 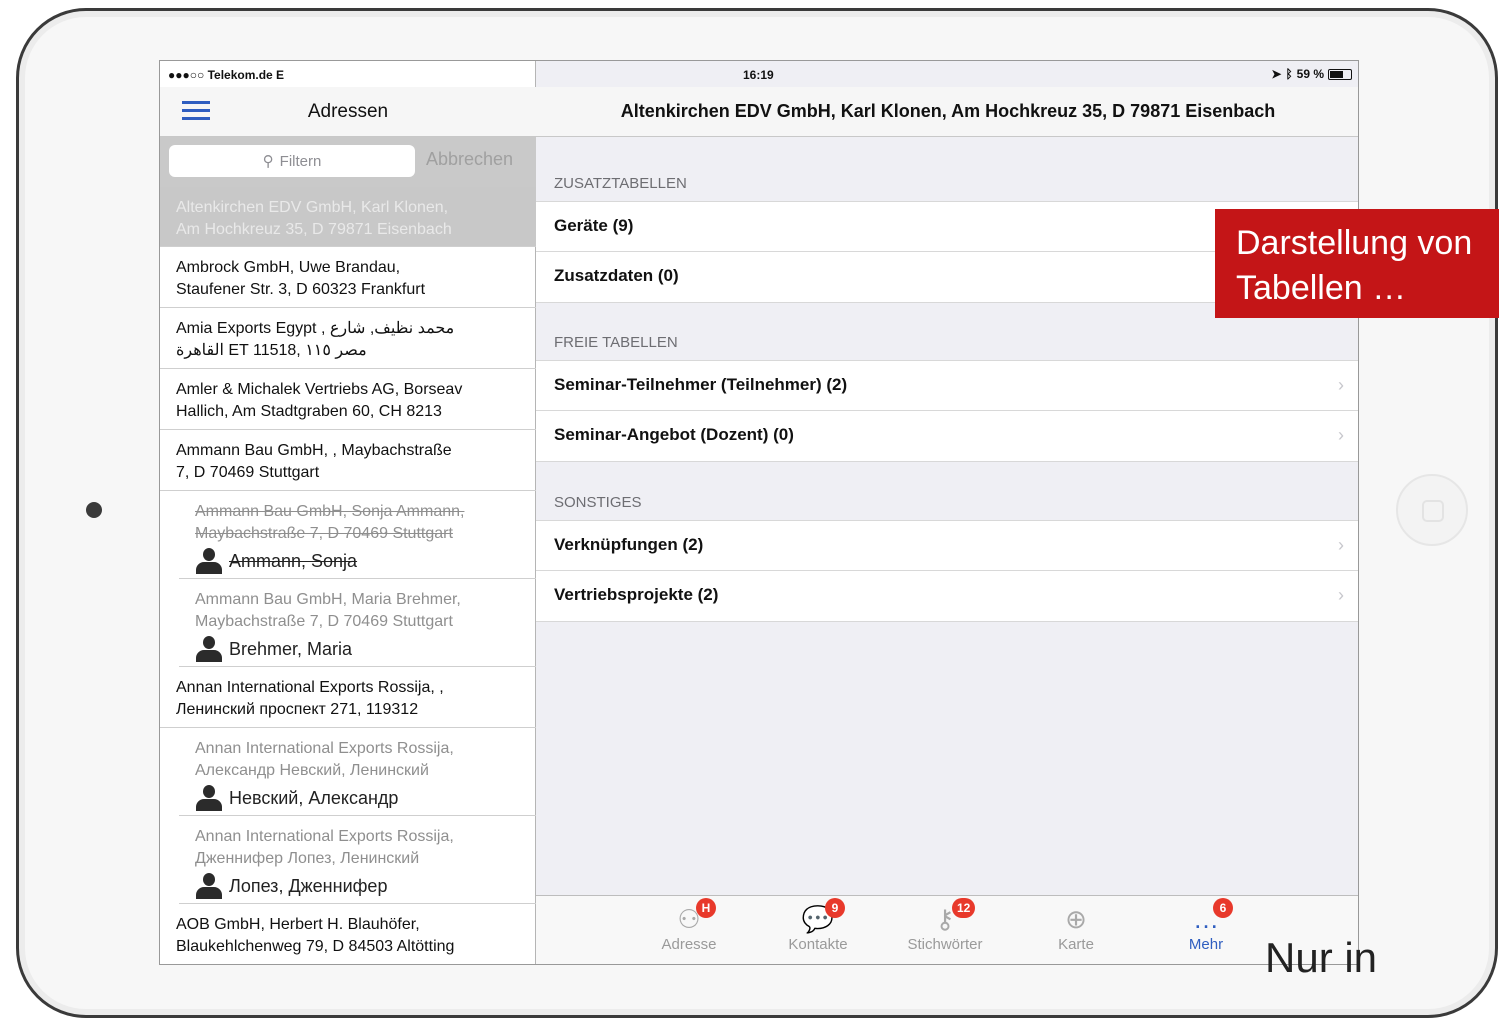 I want to click on tab-adresse: ⚇ H Adresse, so click(x=689, y=925).